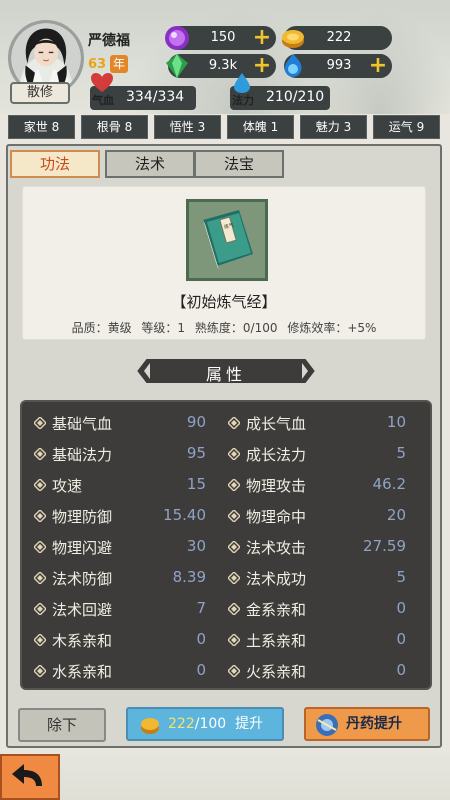  What do you see at coordinates (120, 578) in the screenshot?
I see `stat-row: 法术防御 8.39` at bounding box center [120, 578].